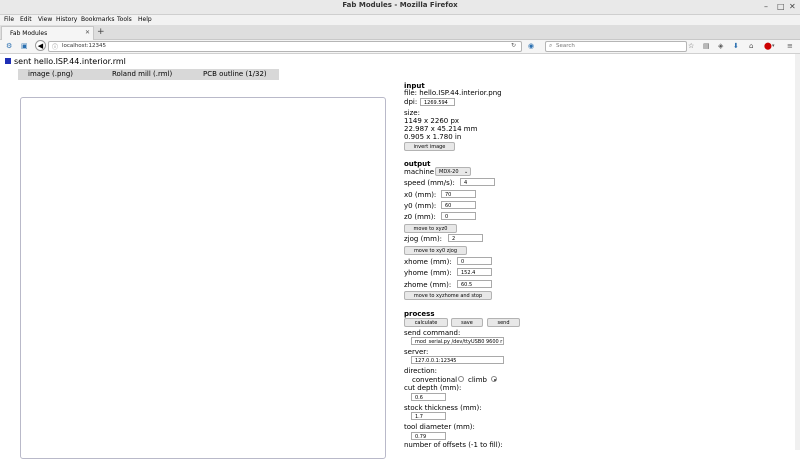  Describe the element at coordinates (124, 19) in the screenshot. I see `menu-tools: Tools` at that location.